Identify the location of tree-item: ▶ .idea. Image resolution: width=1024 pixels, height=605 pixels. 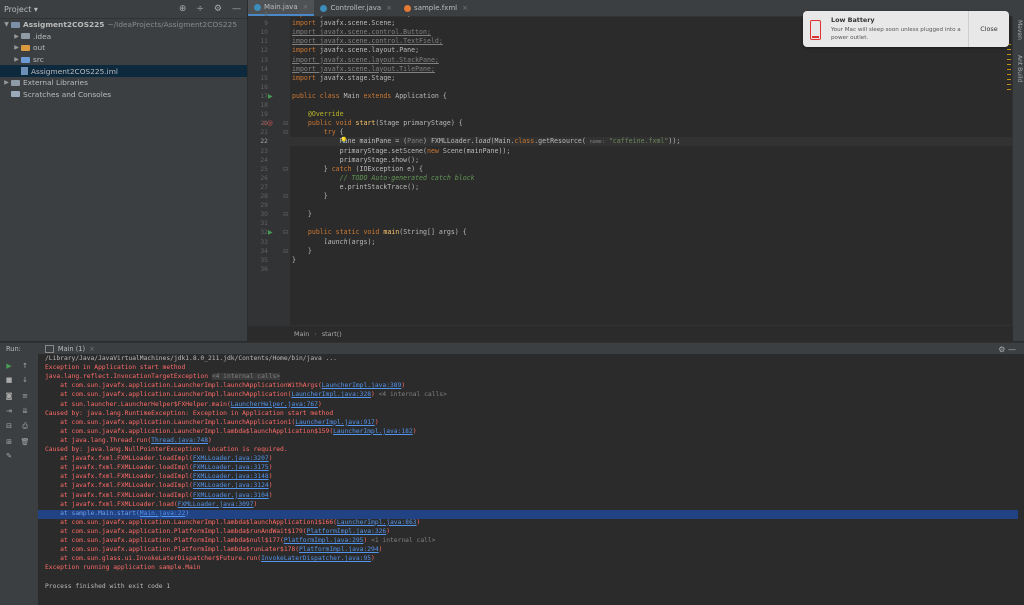
(123, 37).